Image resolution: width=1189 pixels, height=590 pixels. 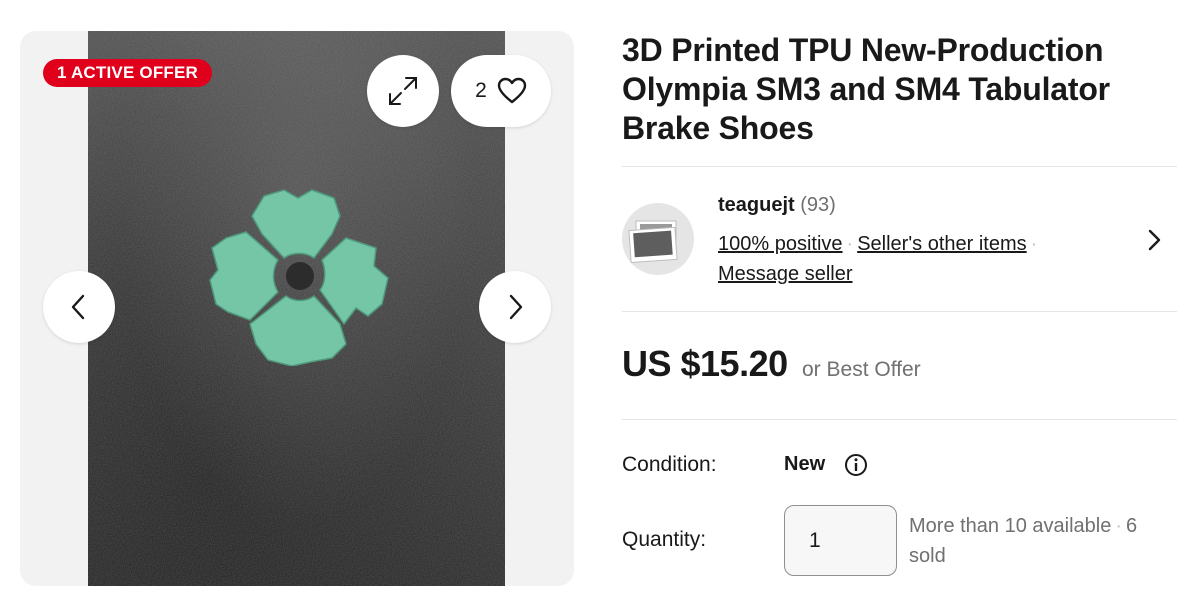 What do you see at coordinates (299, 277) in the screenshot?
I see `brake-shoes-image` at bounding box center [299, 277].